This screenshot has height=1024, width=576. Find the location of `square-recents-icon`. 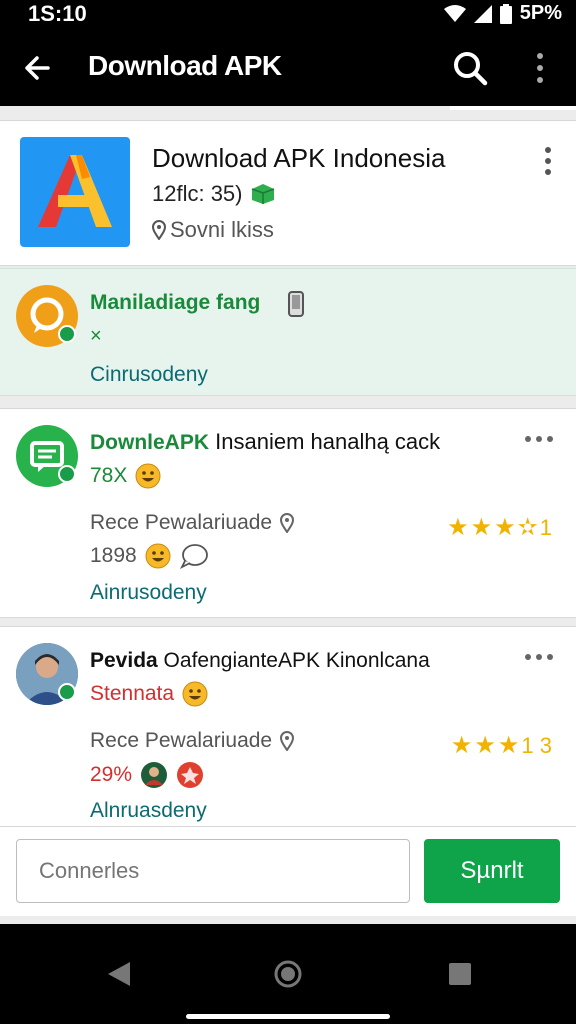

square-recents-icon is located at coordinates (460, 974).